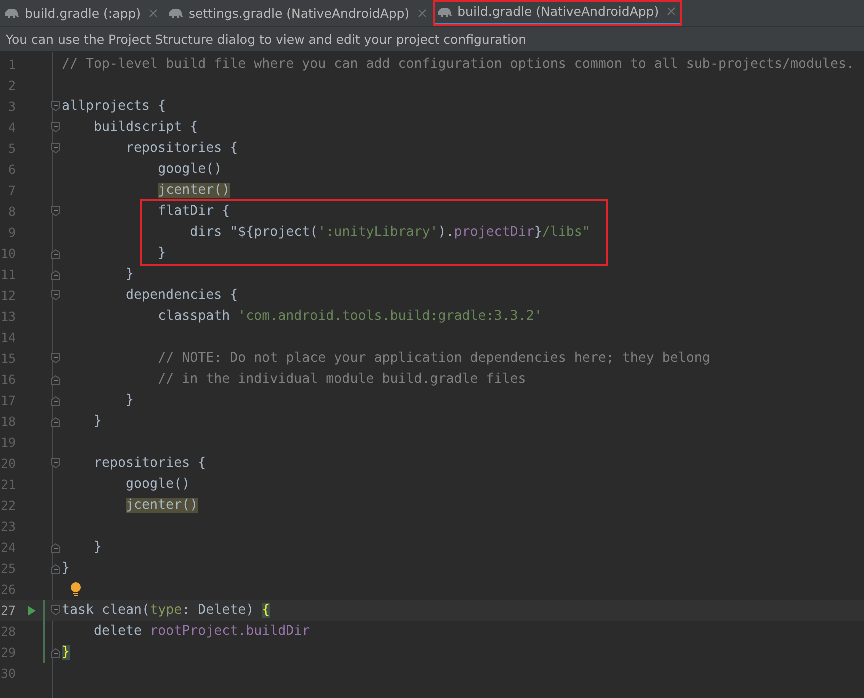  What do you see at coordinates (8, 673) in the screenshot?
I see `line-number: 30` at bounding box center [8, 673].